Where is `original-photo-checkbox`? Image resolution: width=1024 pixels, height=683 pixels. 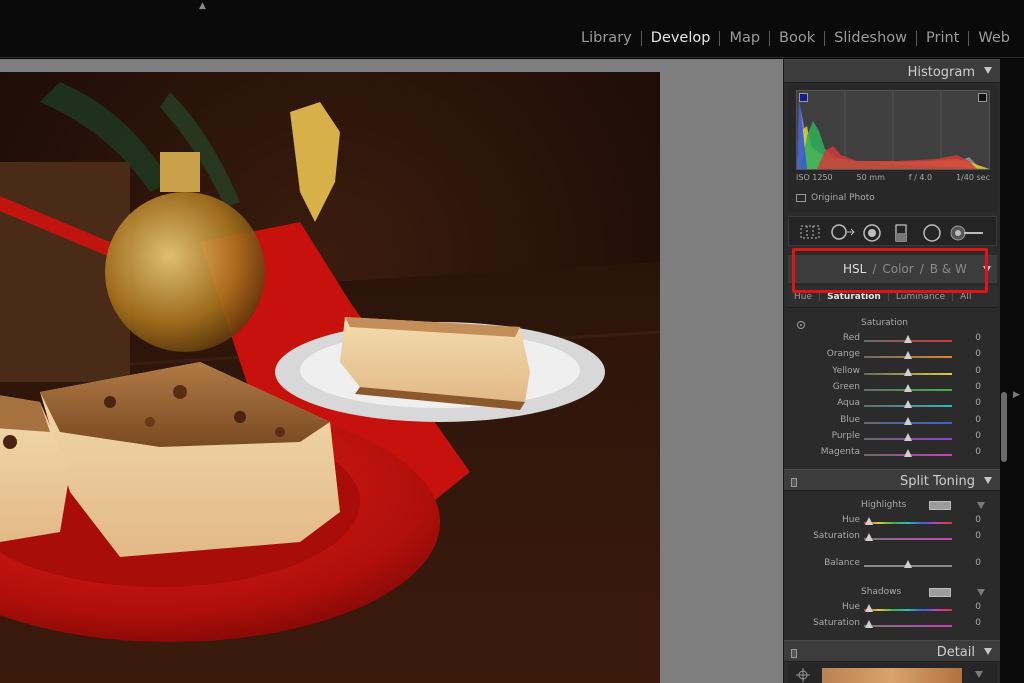
original-photo-checkbox is located at coordinates (801, 198).